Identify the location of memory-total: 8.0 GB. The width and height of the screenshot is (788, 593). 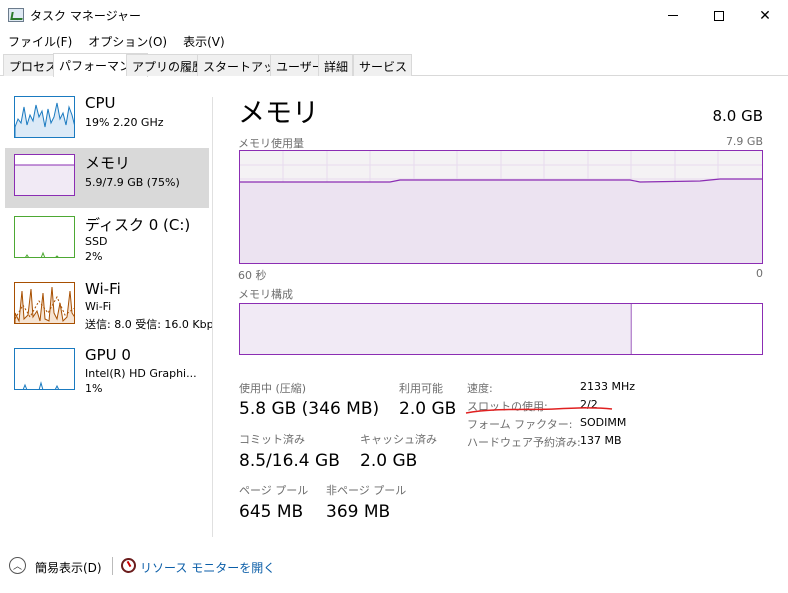
(737, 116).